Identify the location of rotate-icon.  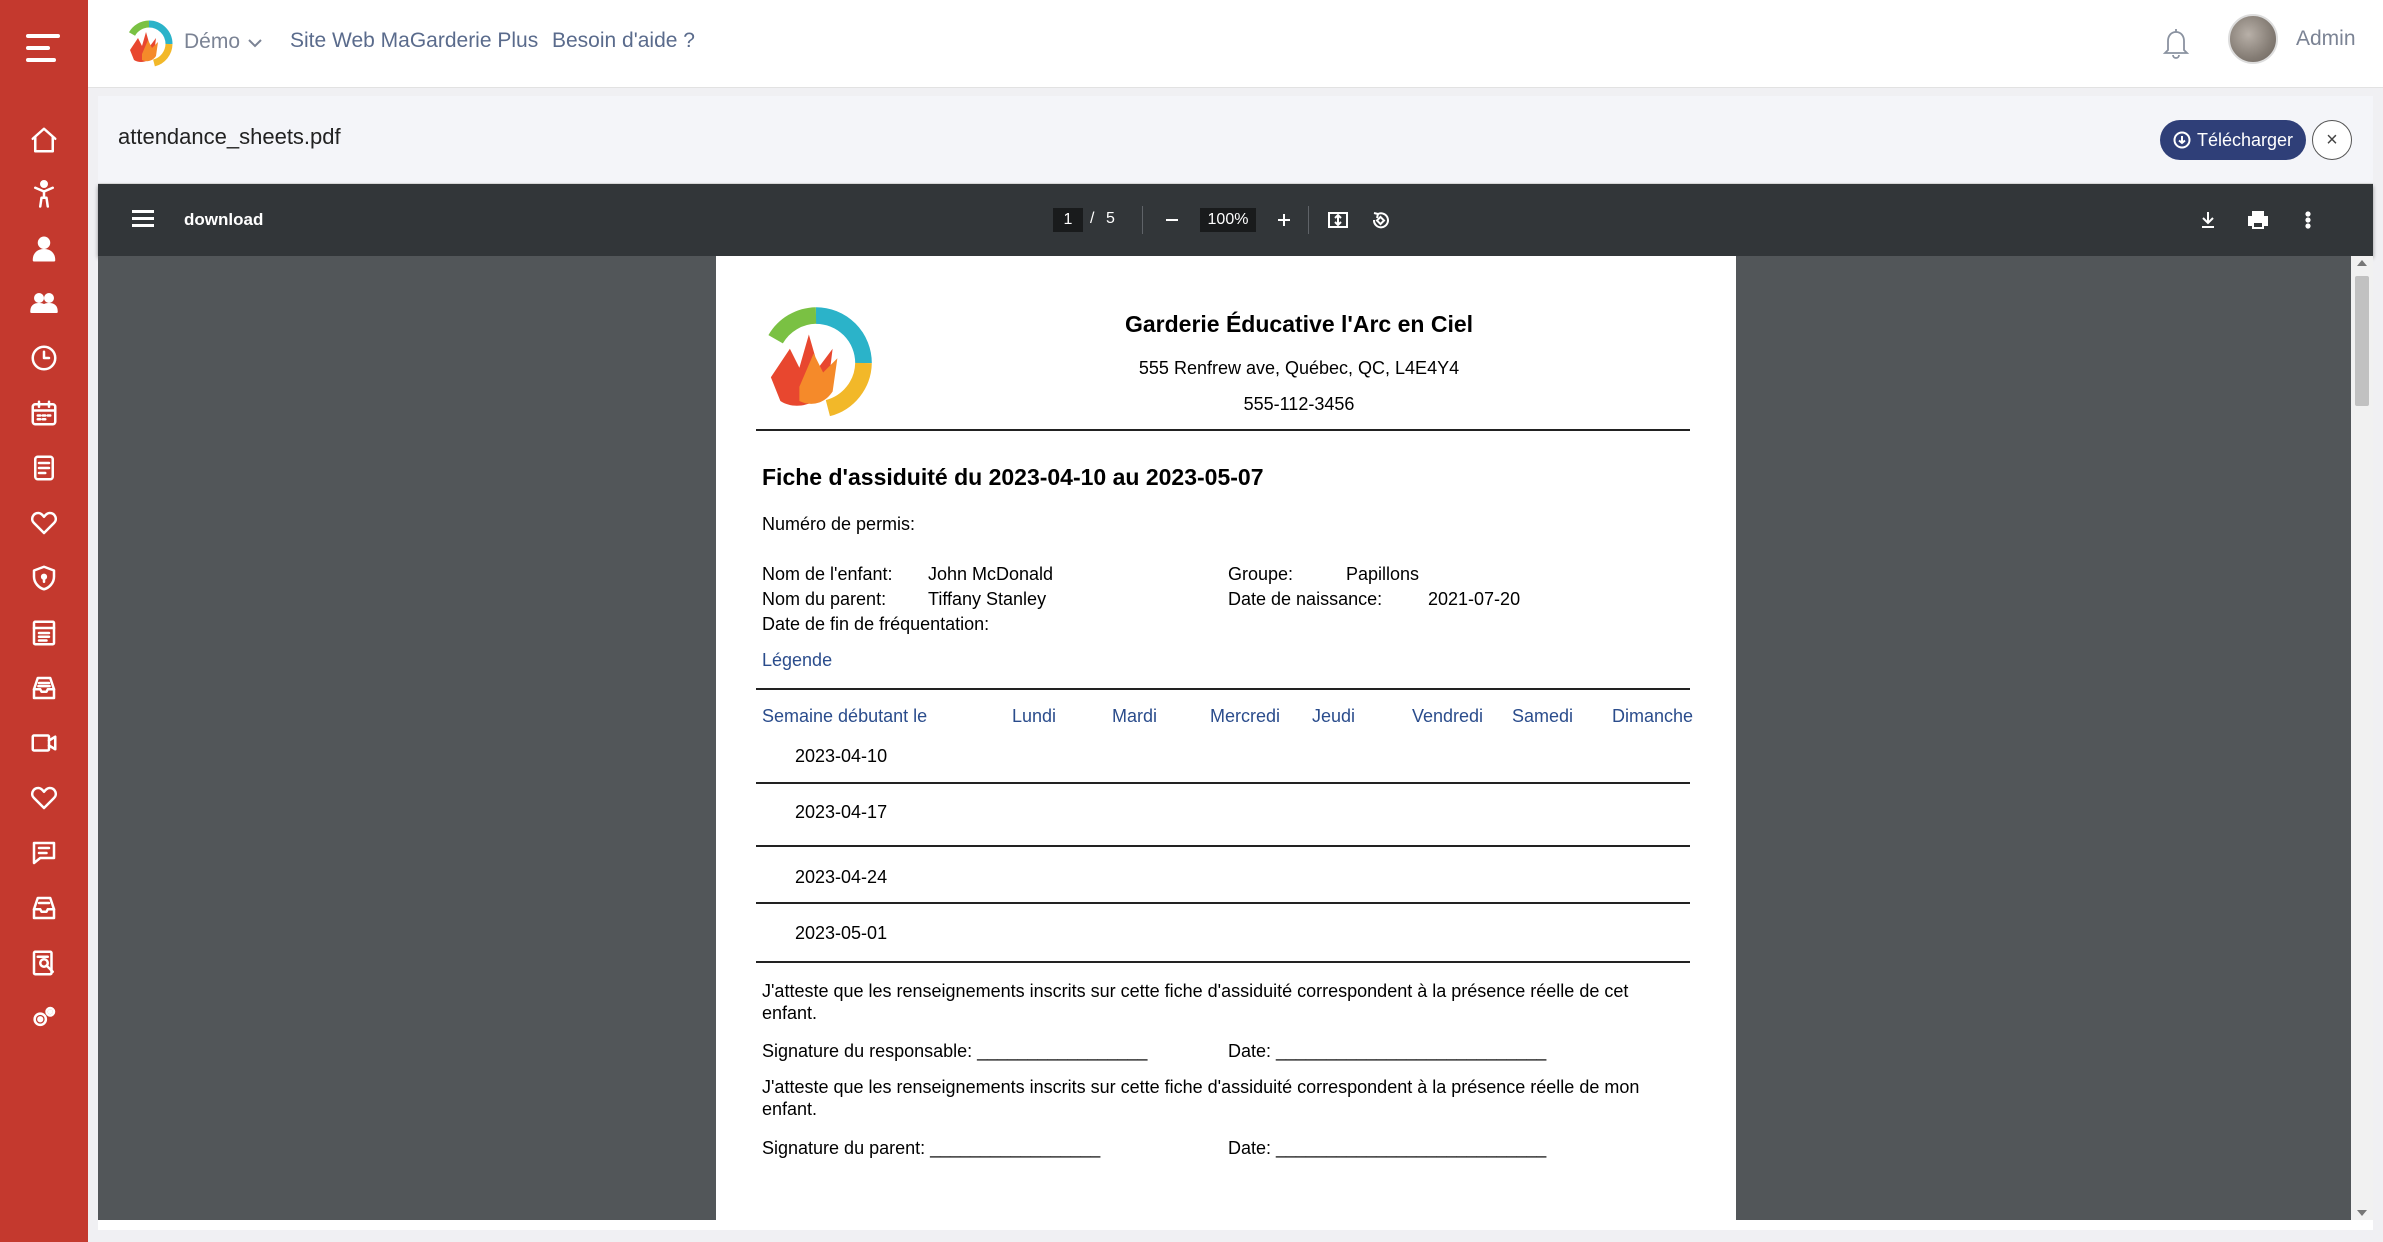
(1380, 220).